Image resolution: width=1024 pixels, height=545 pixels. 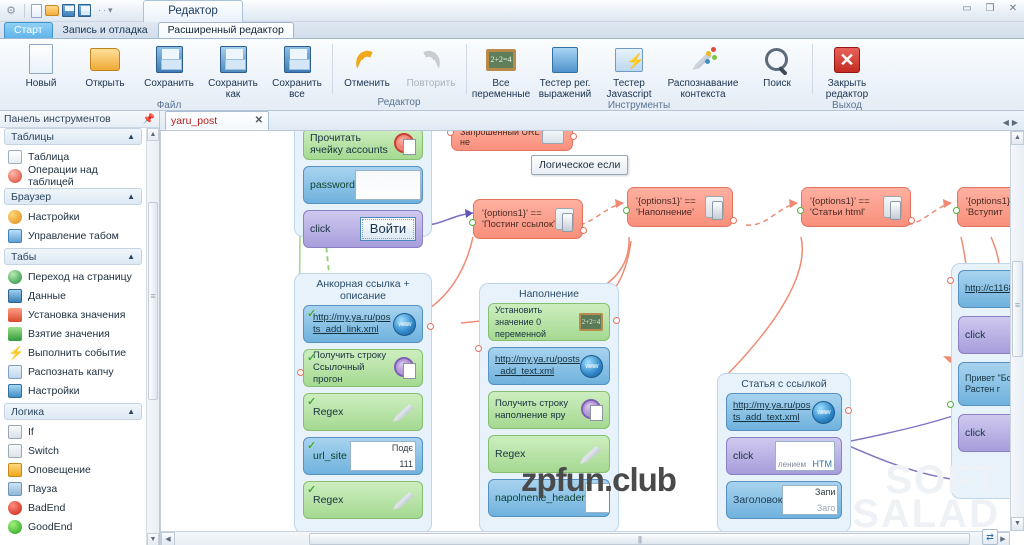 I want to click on group-header-tabs: Табы ▲, so click(x=73, y=256).